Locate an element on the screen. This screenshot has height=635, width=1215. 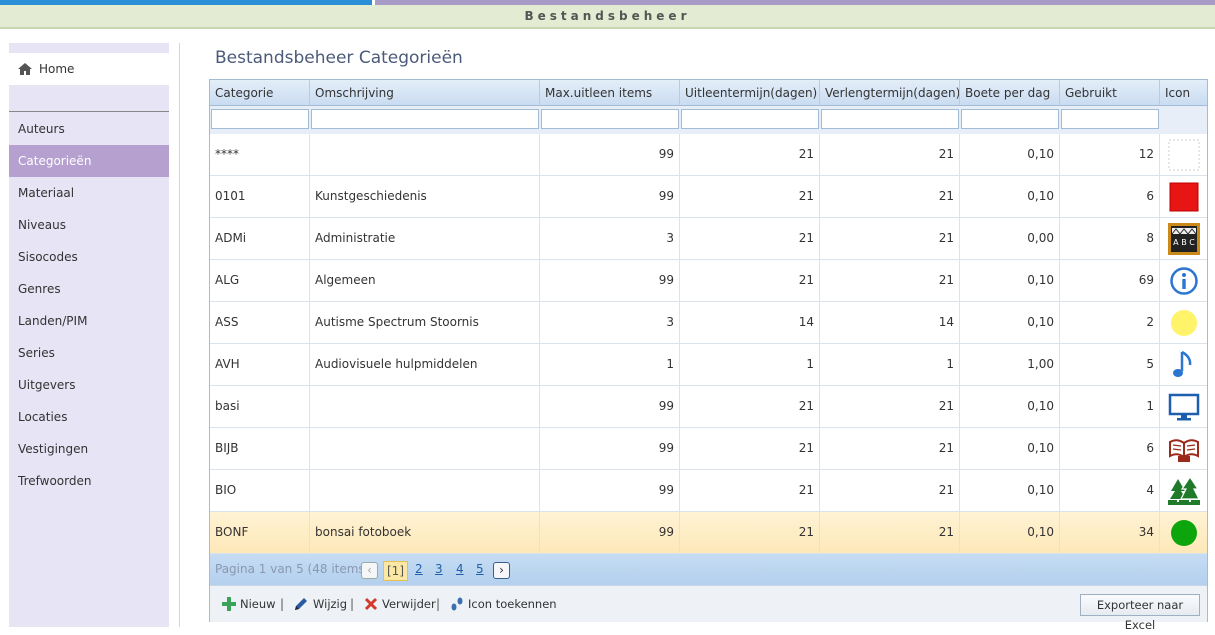
sidebar-item-vestigingen: Vestigingen is located at coordinates (89, 449).